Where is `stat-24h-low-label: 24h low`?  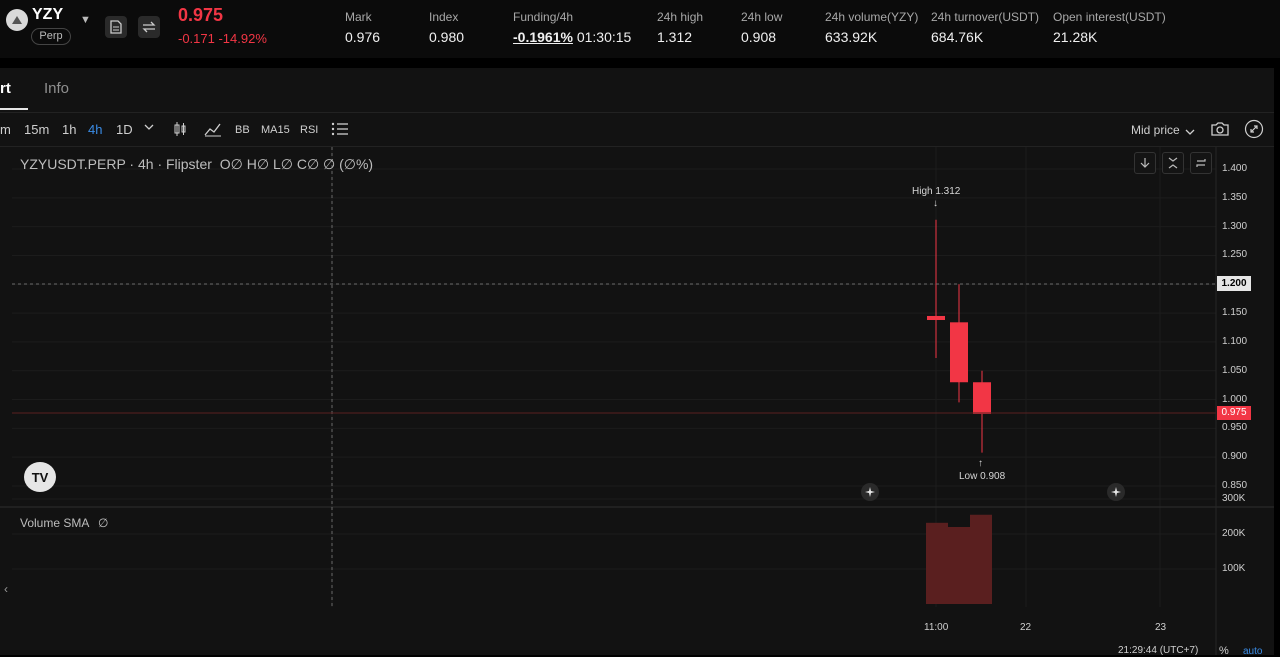 stat-24h-low-label: 24h low is located at coordinates (762, 17).